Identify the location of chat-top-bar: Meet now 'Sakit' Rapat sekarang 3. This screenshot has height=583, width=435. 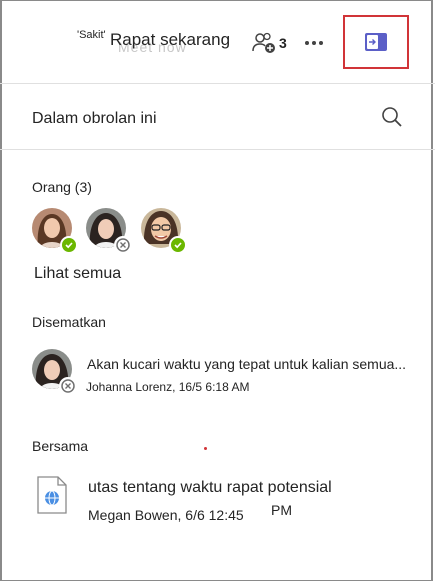
(217, 42).